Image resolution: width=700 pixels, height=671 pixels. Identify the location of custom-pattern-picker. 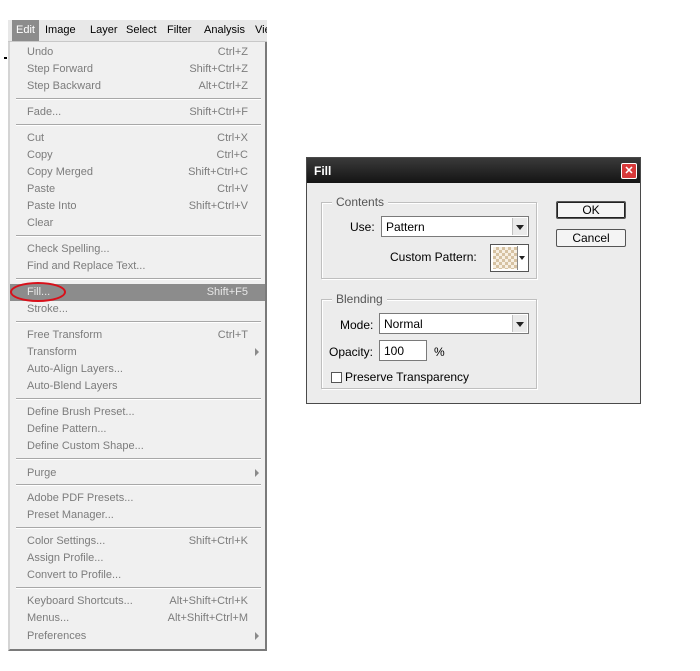
(509, 258).